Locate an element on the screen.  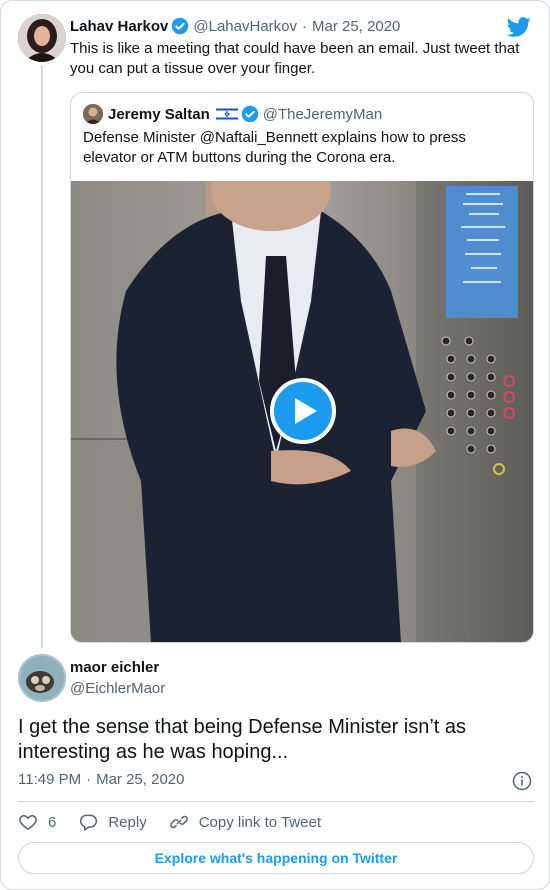
tweet-timestamp: 11:49 PM · Mar 25, 2020 is located at coordinates (101, 779).